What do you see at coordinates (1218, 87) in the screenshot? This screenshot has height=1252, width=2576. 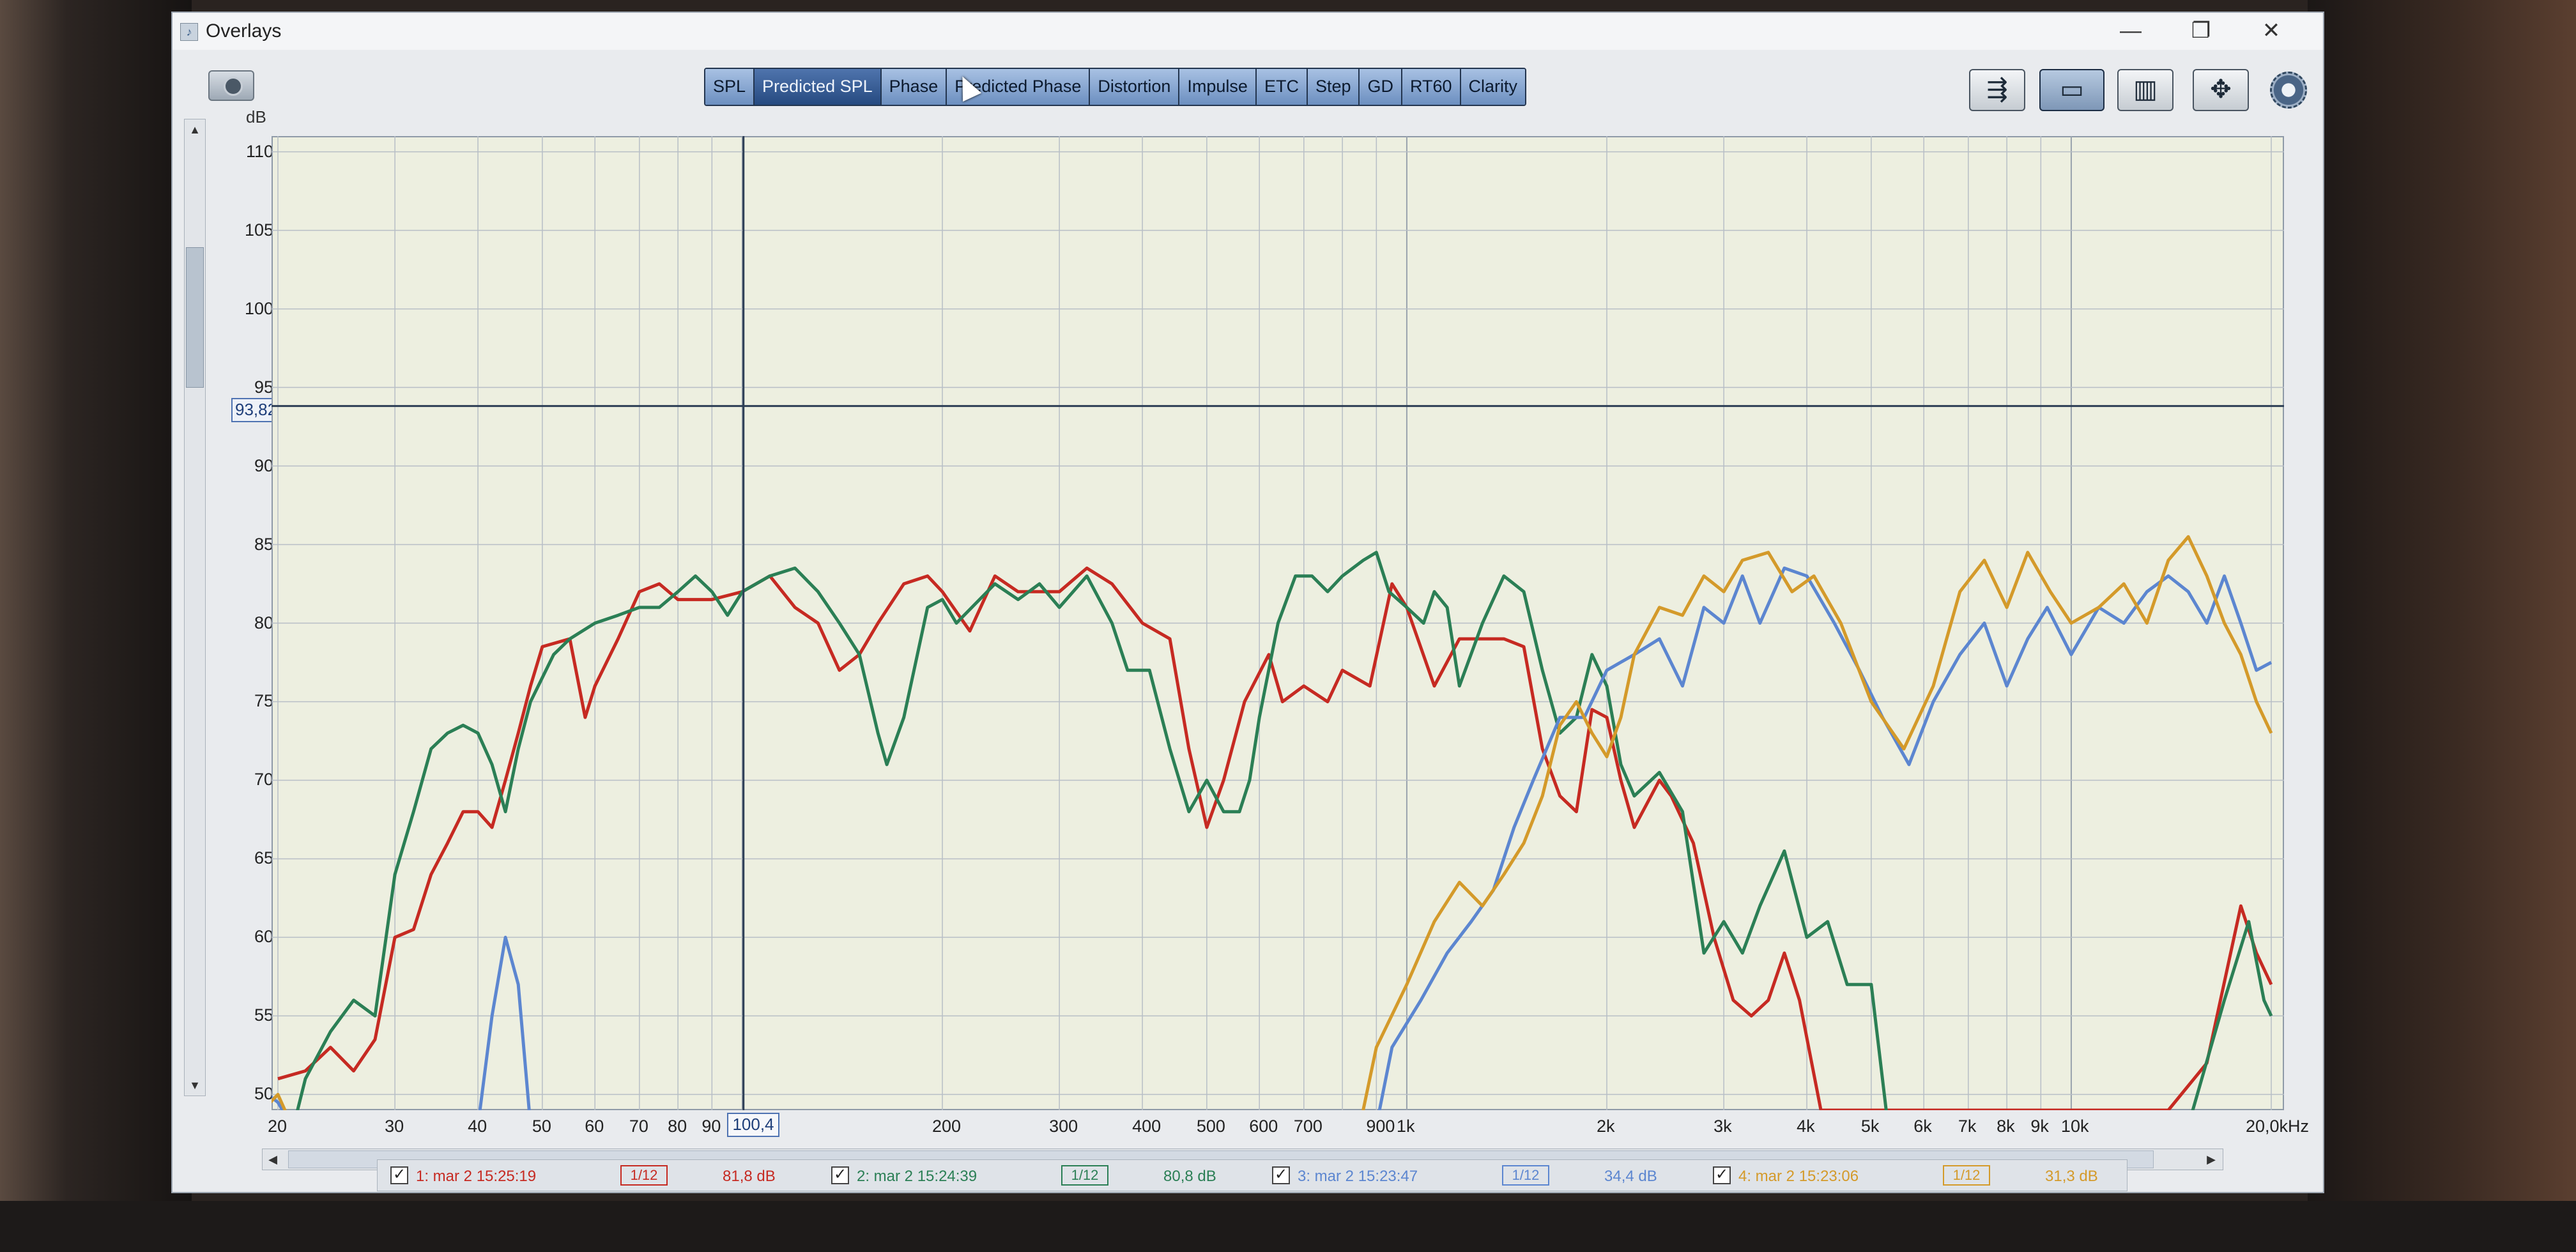 I see `tab-impulse: Impulse` at bounding box center [1218, 87].